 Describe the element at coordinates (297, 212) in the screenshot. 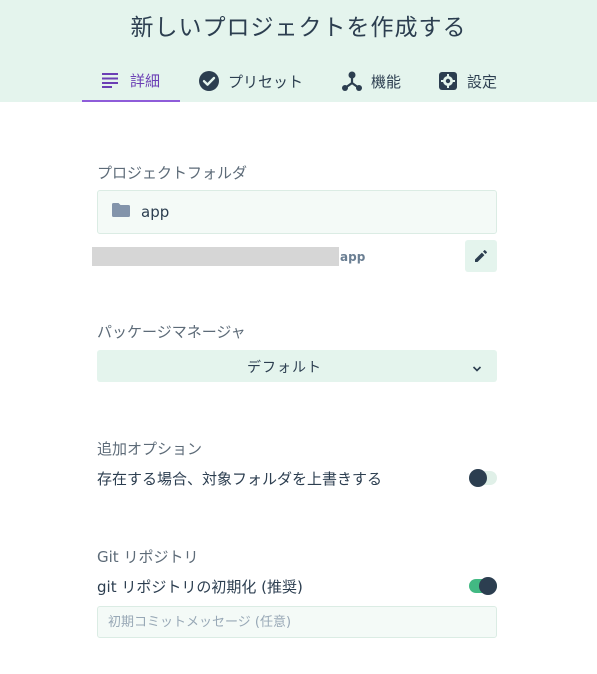

I see `project-folder-field: app` at that location.